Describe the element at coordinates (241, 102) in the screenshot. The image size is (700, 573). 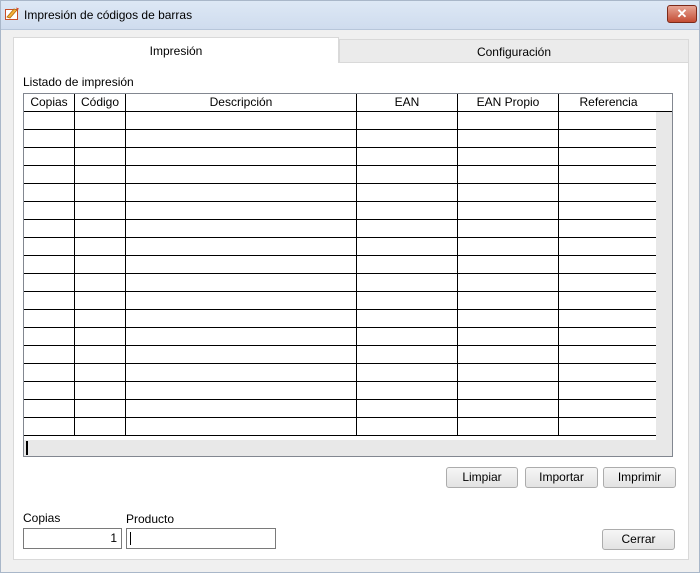
I see `column-header-descripcion: Descripción` at that location.